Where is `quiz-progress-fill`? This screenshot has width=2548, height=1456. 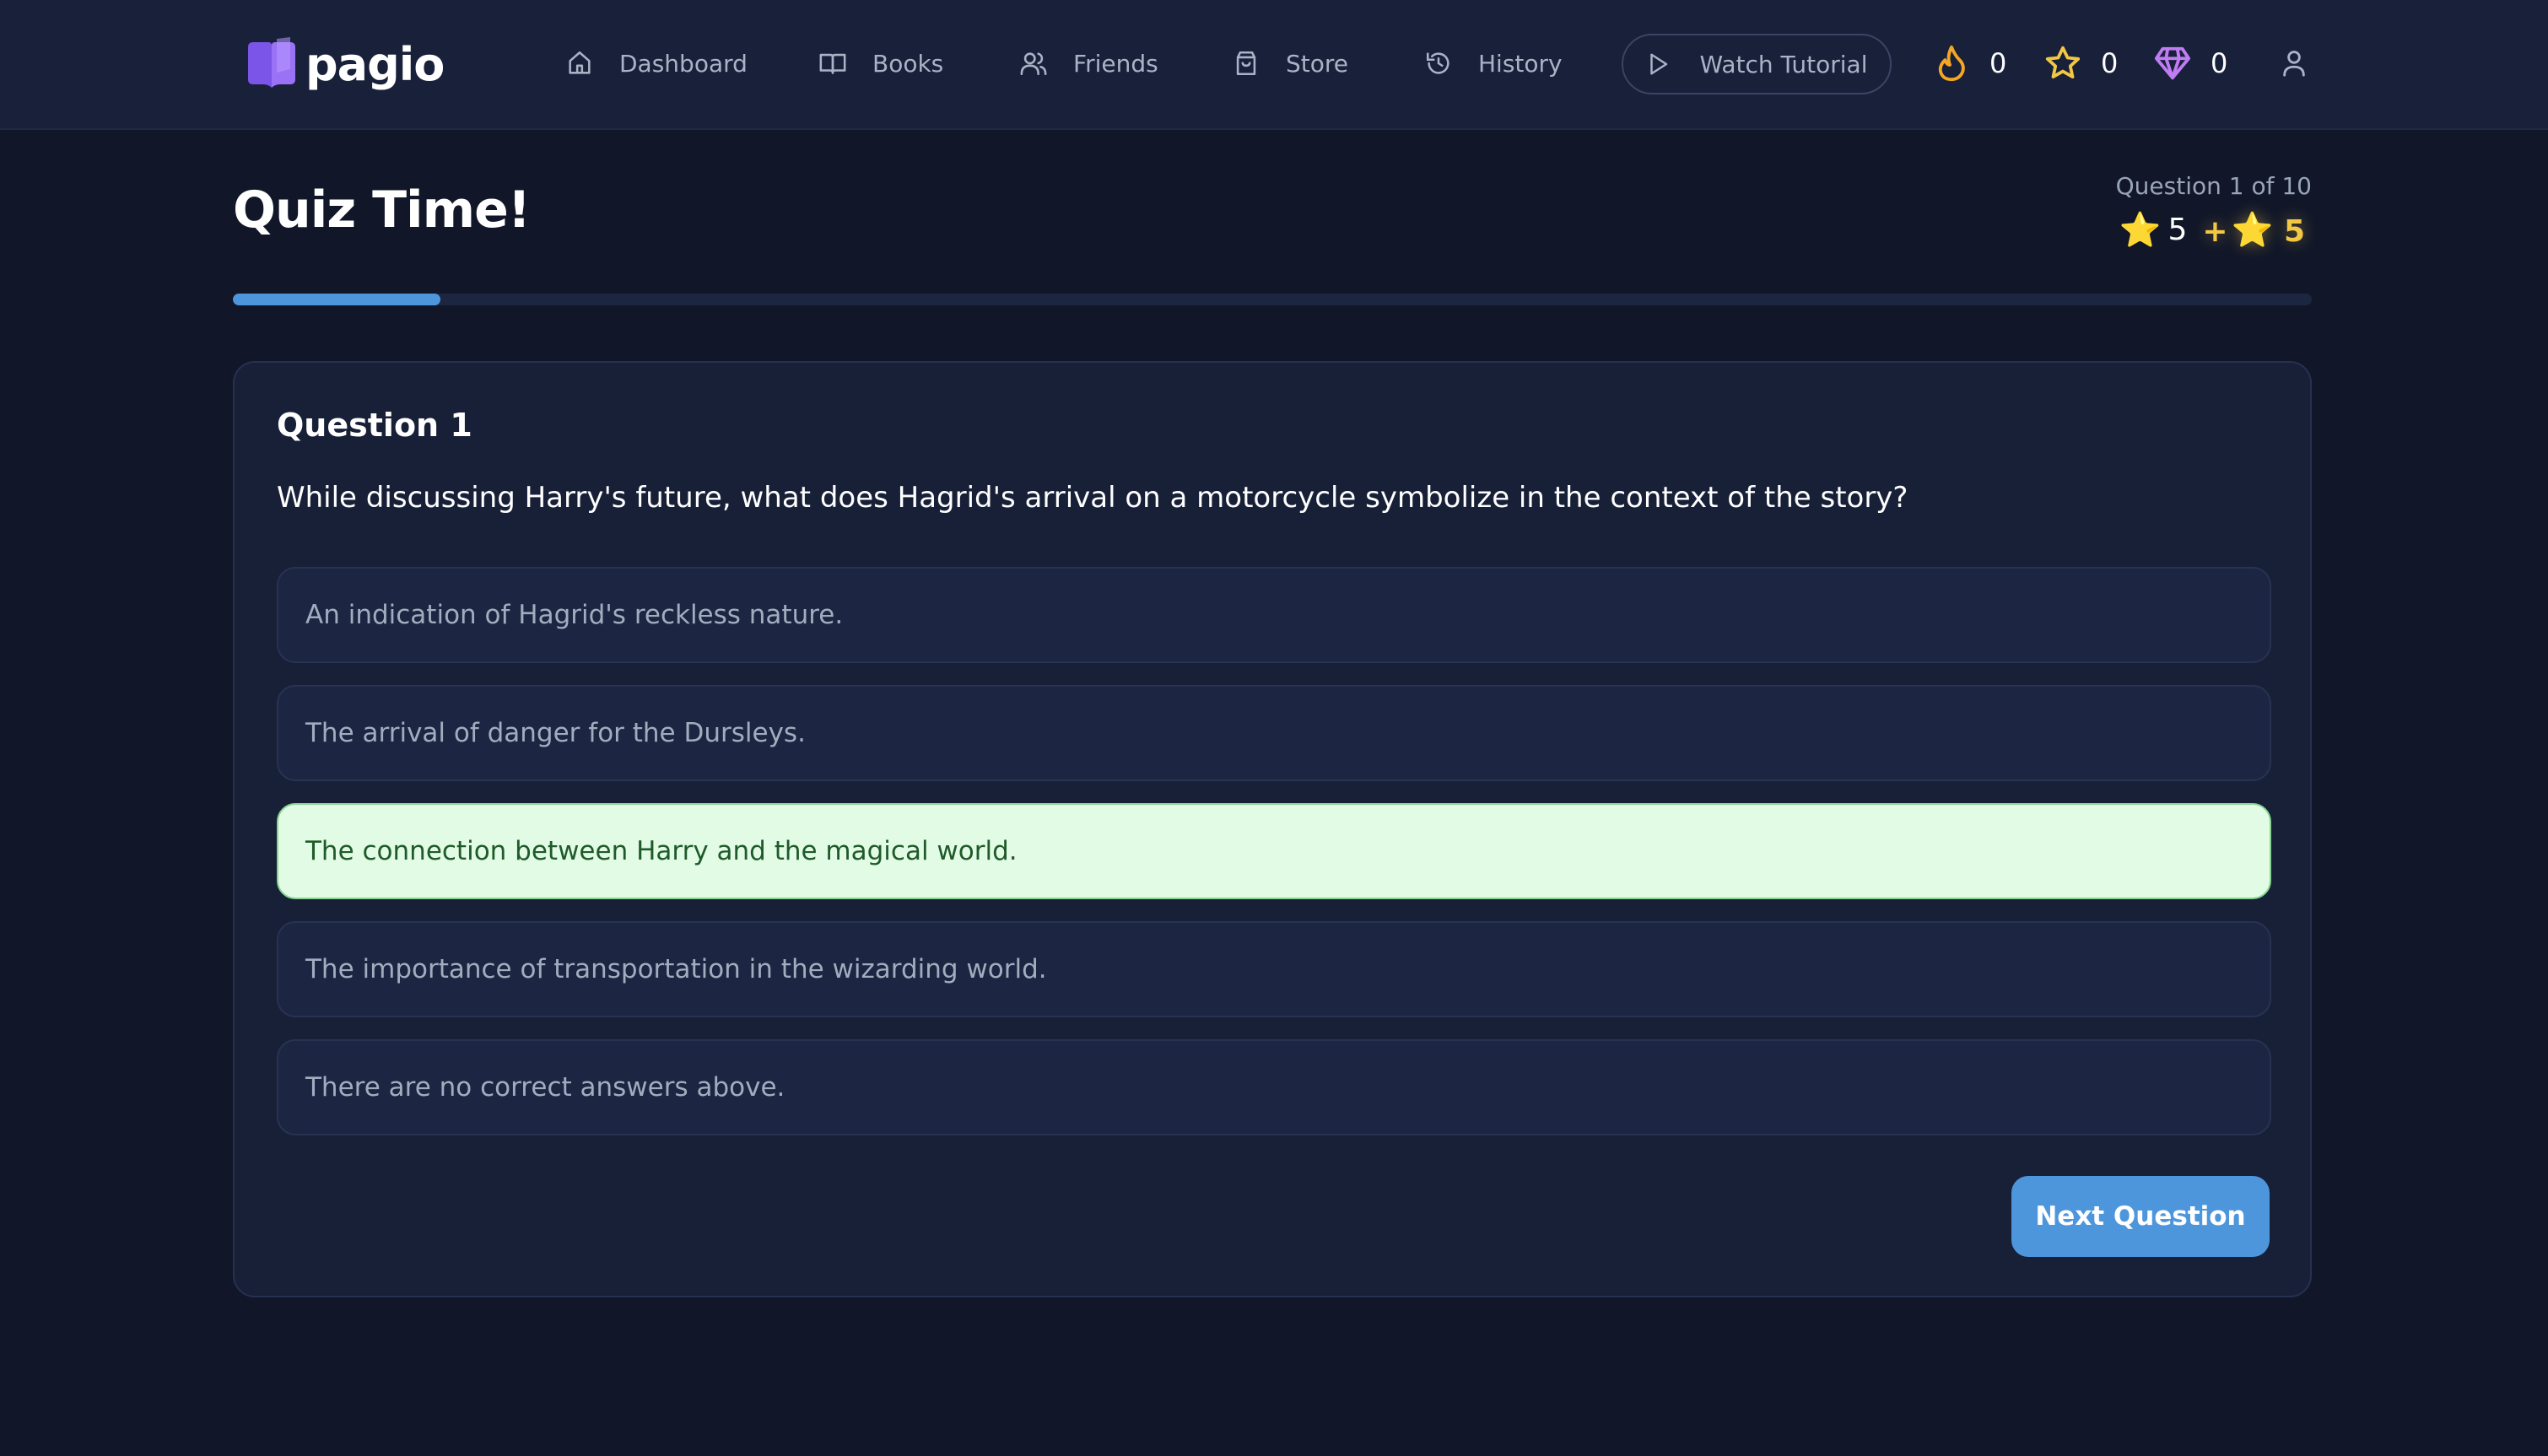 quiz-progress-fill is located at coordinates (337, 299).